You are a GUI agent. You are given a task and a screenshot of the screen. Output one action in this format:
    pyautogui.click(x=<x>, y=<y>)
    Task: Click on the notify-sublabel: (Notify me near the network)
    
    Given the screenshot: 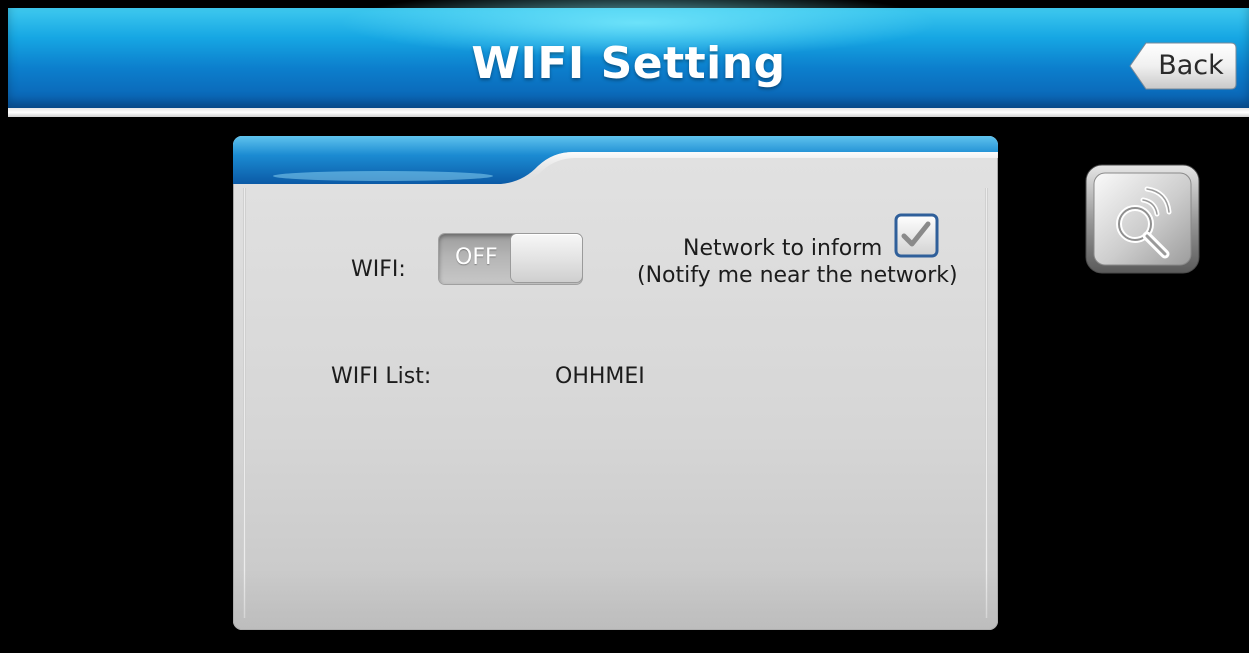 What is the action you would take?
    pyautogui.click(x=797, y=275)
    